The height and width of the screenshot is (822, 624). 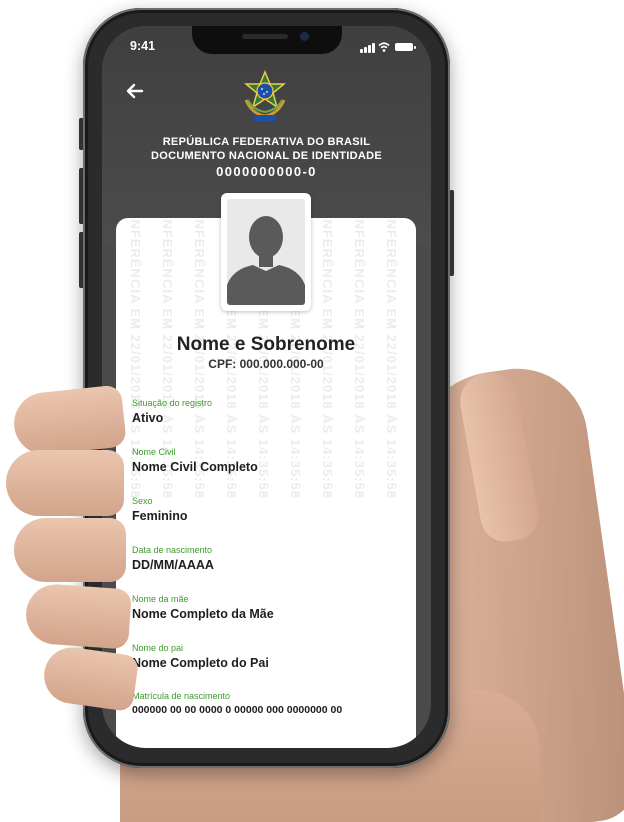 I want to click on field-label: Sexo, so click(x=142, y=501).